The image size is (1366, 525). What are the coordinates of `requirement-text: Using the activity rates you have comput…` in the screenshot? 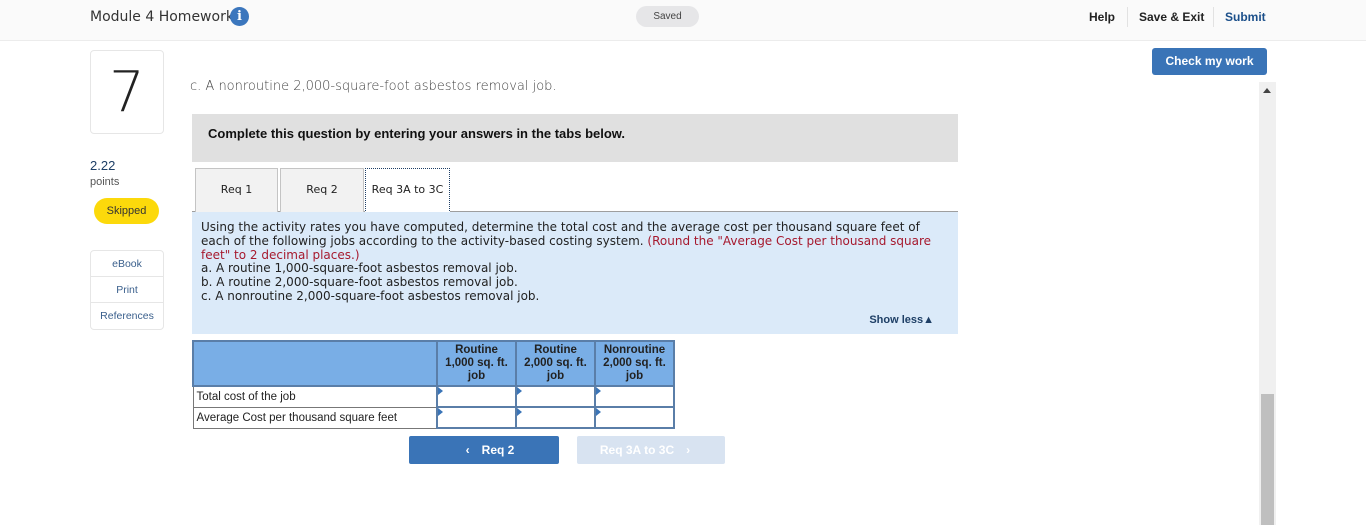 It's located at (576, 262).